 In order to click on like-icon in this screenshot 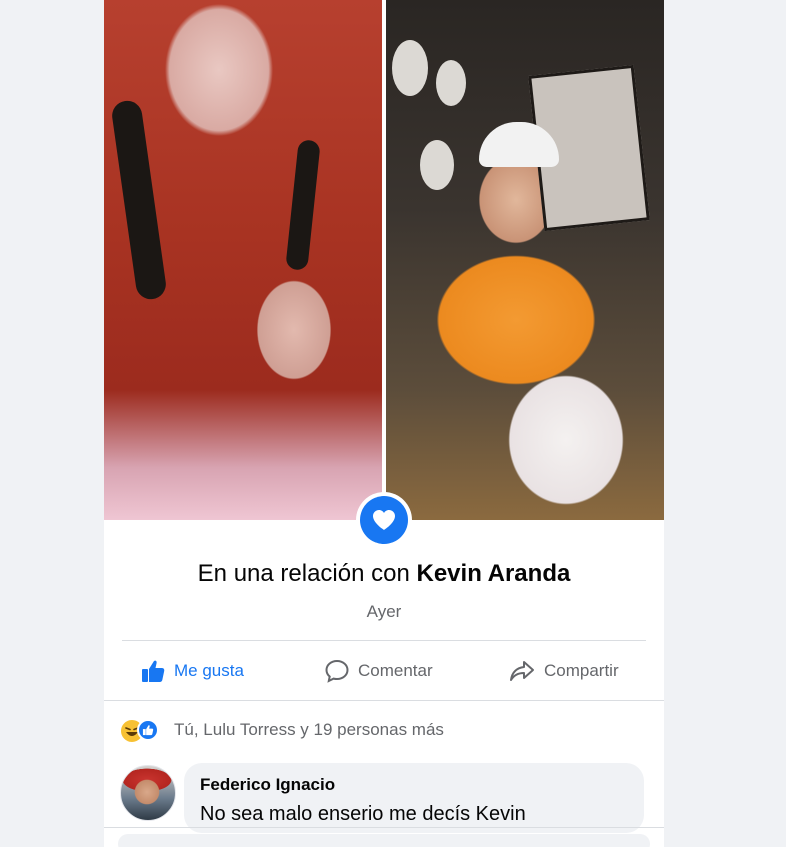, I will do `click(148, 730)`.